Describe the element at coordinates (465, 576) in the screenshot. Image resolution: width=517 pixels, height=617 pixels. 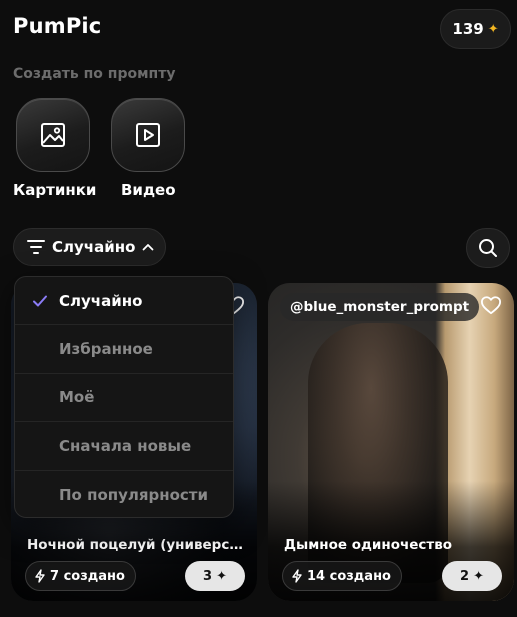
I see `cost-value: 2` at that location.